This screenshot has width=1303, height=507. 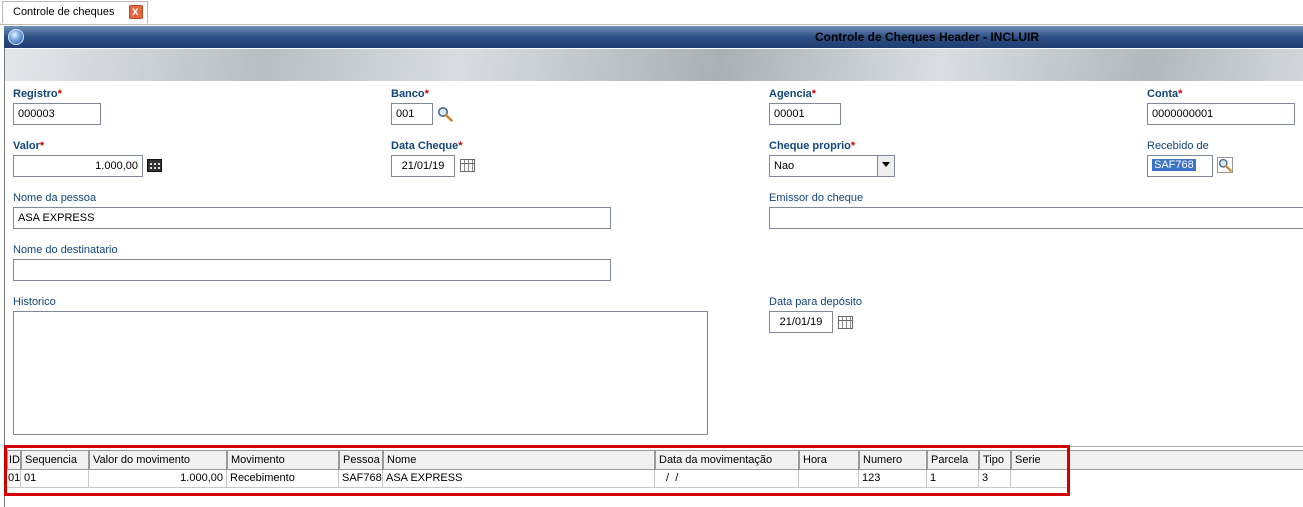 I want to click on registro-label: Registro*, so click(x=37, y=94).